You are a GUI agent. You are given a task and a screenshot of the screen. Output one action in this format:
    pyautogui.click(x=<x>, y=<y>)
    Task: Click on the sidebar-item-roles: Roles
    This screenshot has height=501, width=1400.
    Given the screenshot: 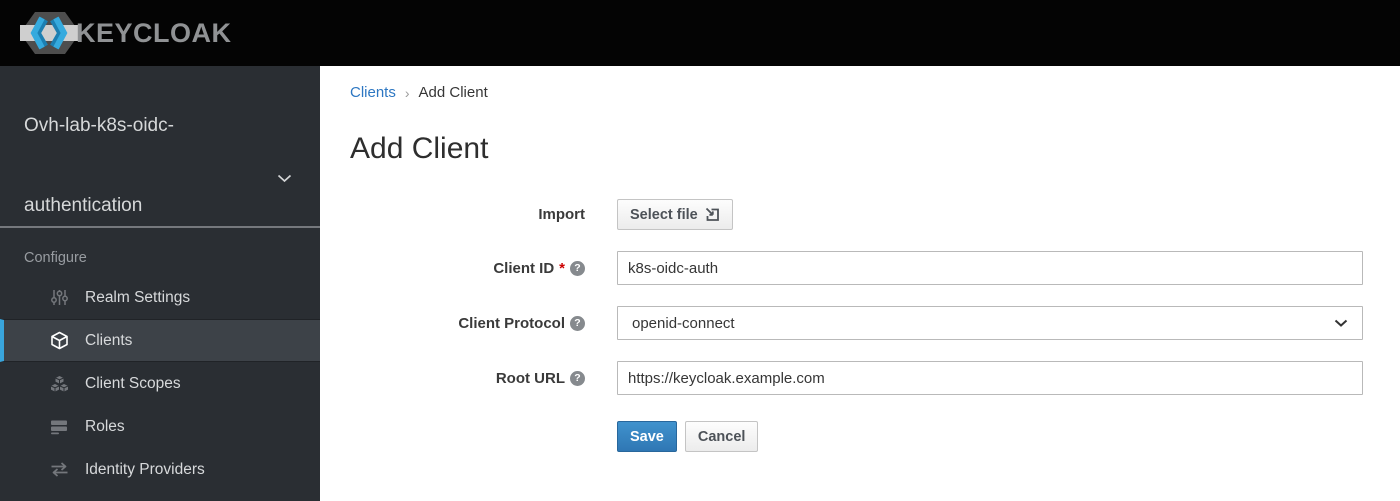 What is the action you would take?
    pyautogui.click(x=160, y=426)
    